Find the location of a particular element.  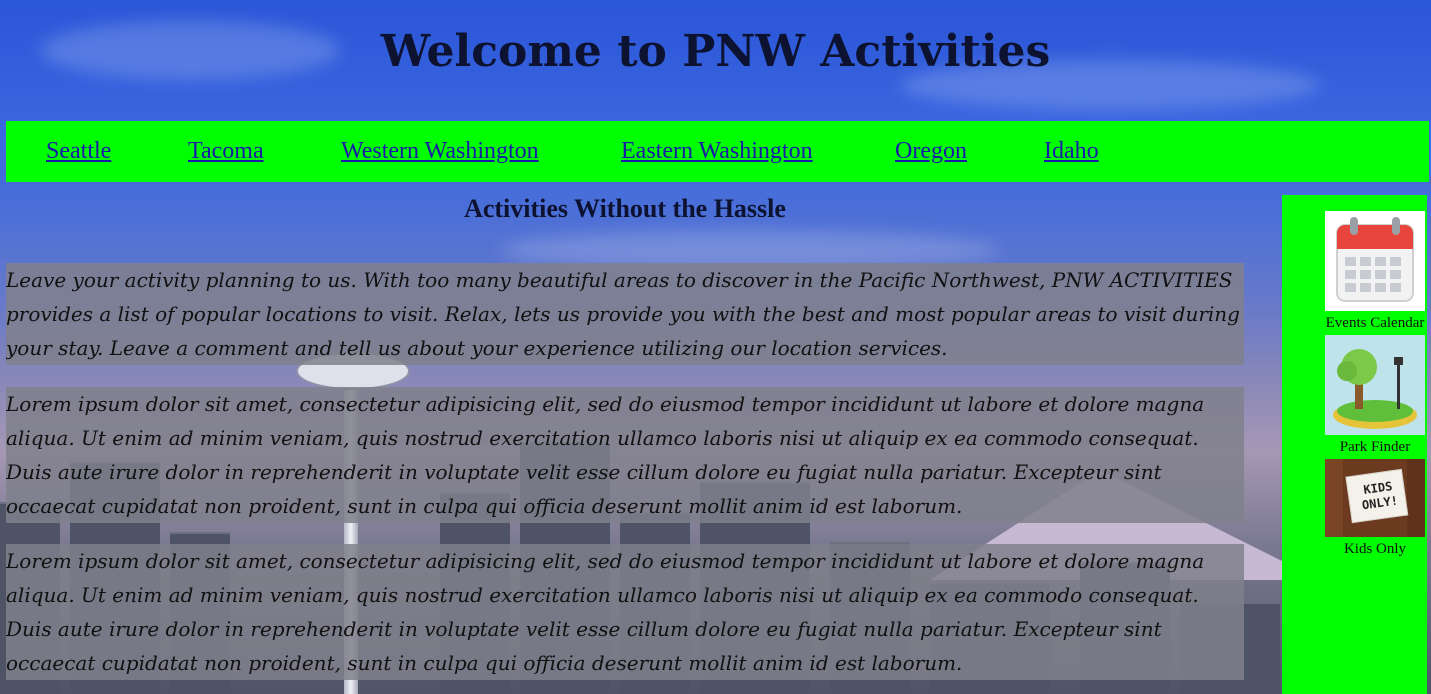

nav-link-oregon: Oregon is located at coordinates (931, 151).